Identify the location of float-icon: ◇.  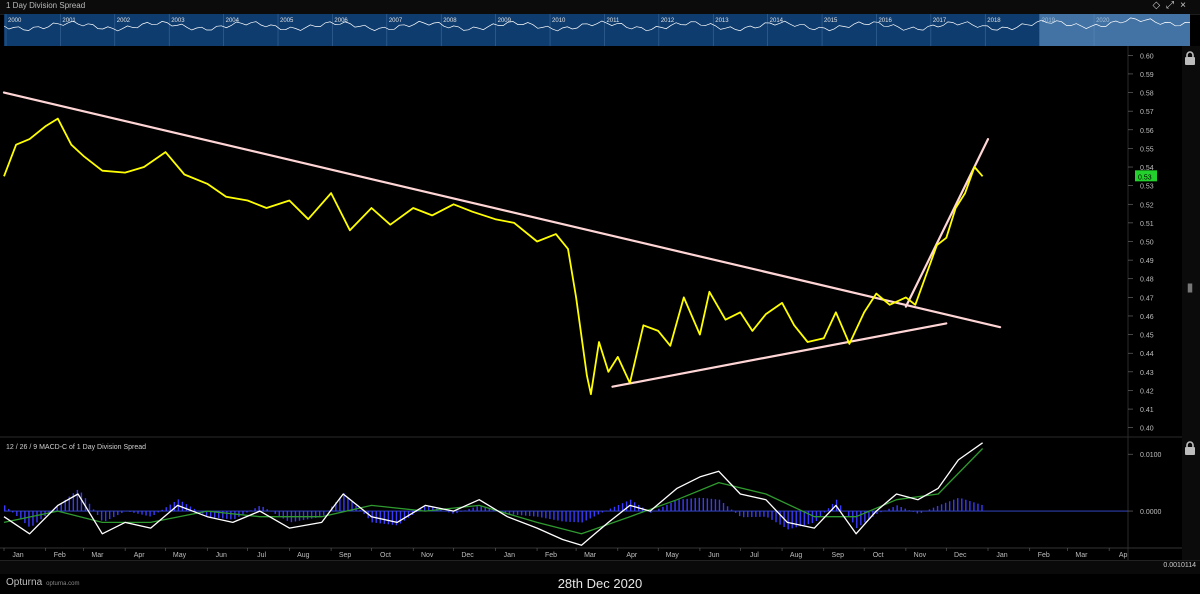
(1159, 5).